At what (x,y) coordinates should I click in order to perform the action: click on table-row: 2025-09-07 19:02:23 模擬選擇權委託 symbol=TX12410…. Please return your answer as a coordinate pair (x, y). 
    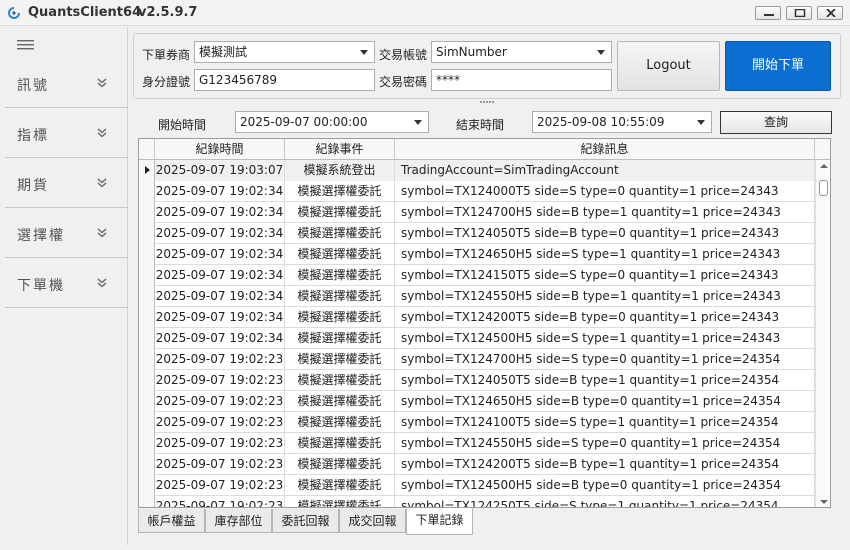
    Looking at the image, I should click on (477, 422).